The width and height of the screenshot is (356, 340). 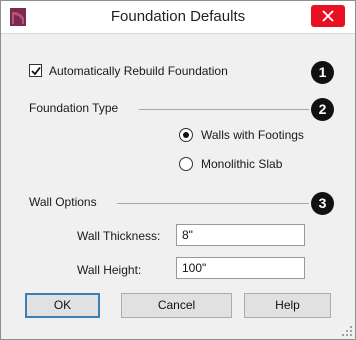 I want to click on foundation-type-divider, so click(x=224, y=109).